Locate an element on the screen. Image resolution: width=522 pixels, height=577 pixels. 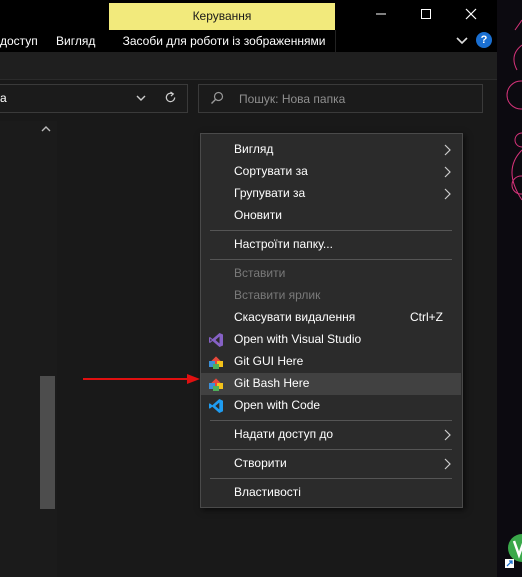
menu-item-label: Вигляд is located at coordinates (254, 149).